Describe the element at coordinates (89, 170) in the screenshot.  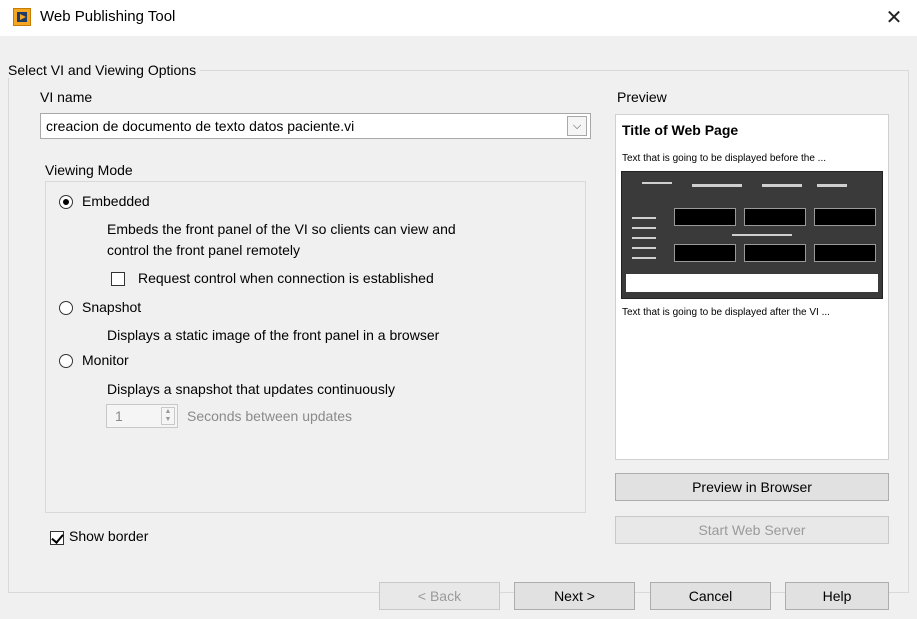
I see `viewing-mode-label: Viewing Mode` at that location.